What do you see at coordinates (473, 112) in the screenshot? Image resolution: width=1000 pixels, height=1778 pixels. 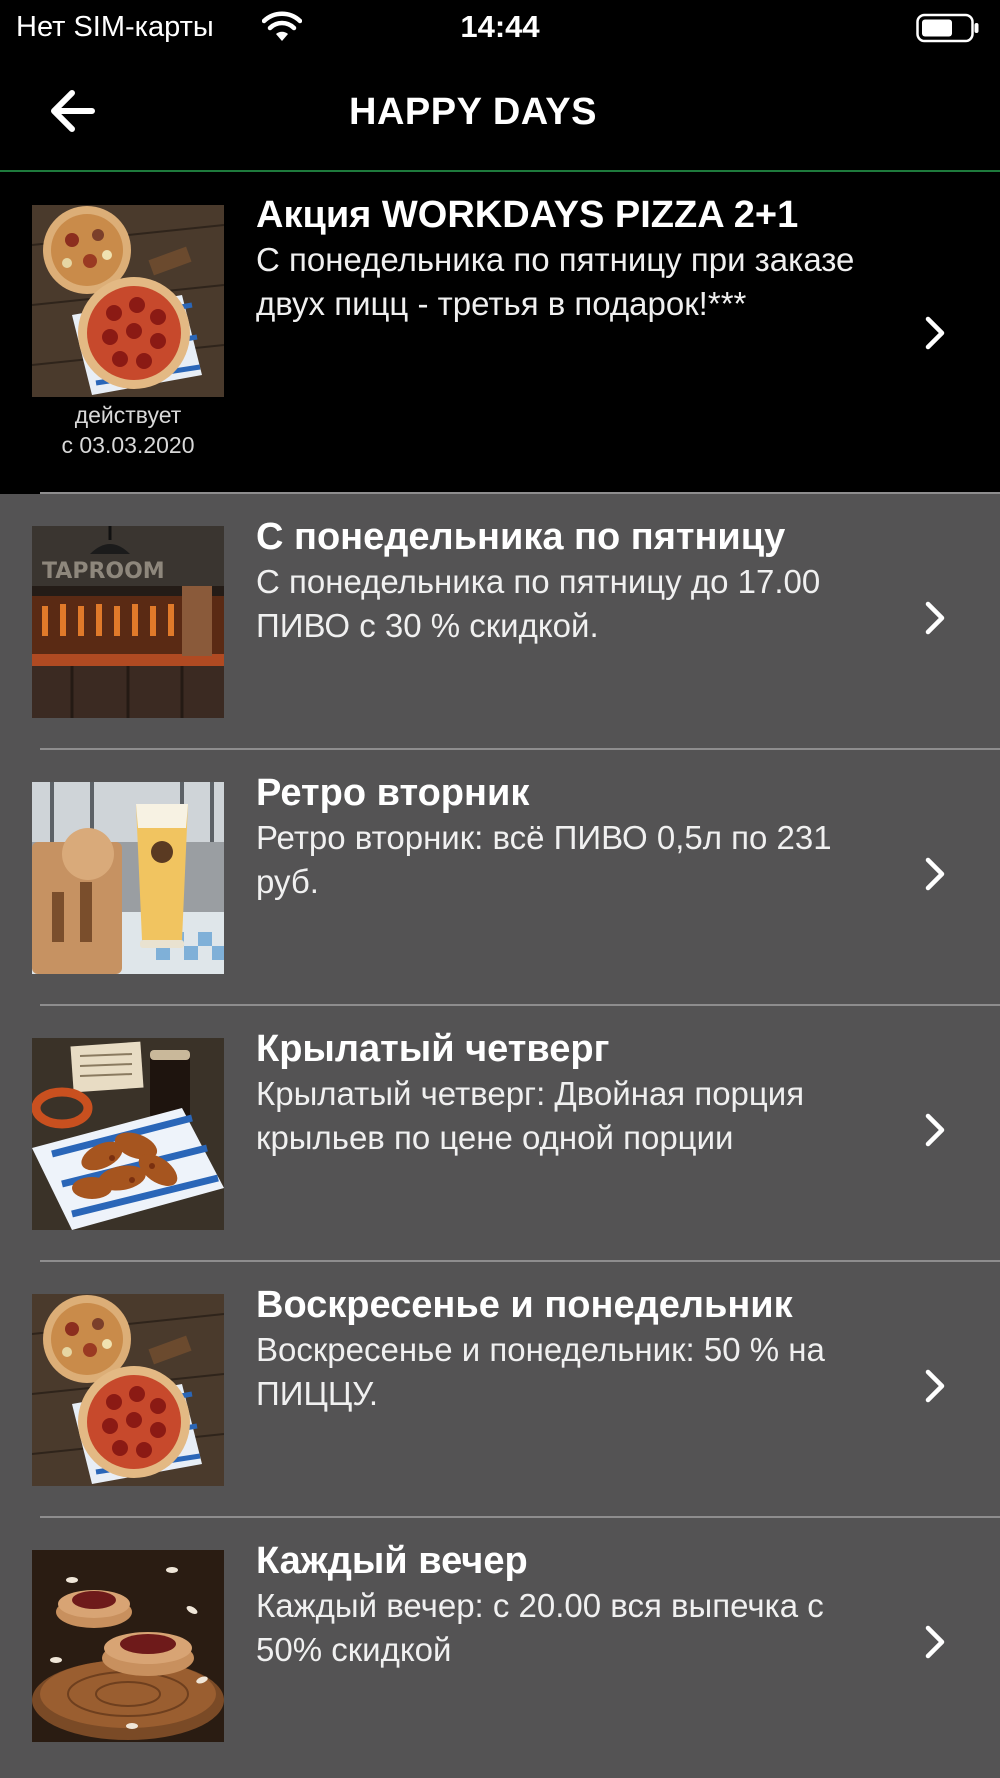 I see `page-title: HAPPY DAYS` at bounding box center [473, 112].